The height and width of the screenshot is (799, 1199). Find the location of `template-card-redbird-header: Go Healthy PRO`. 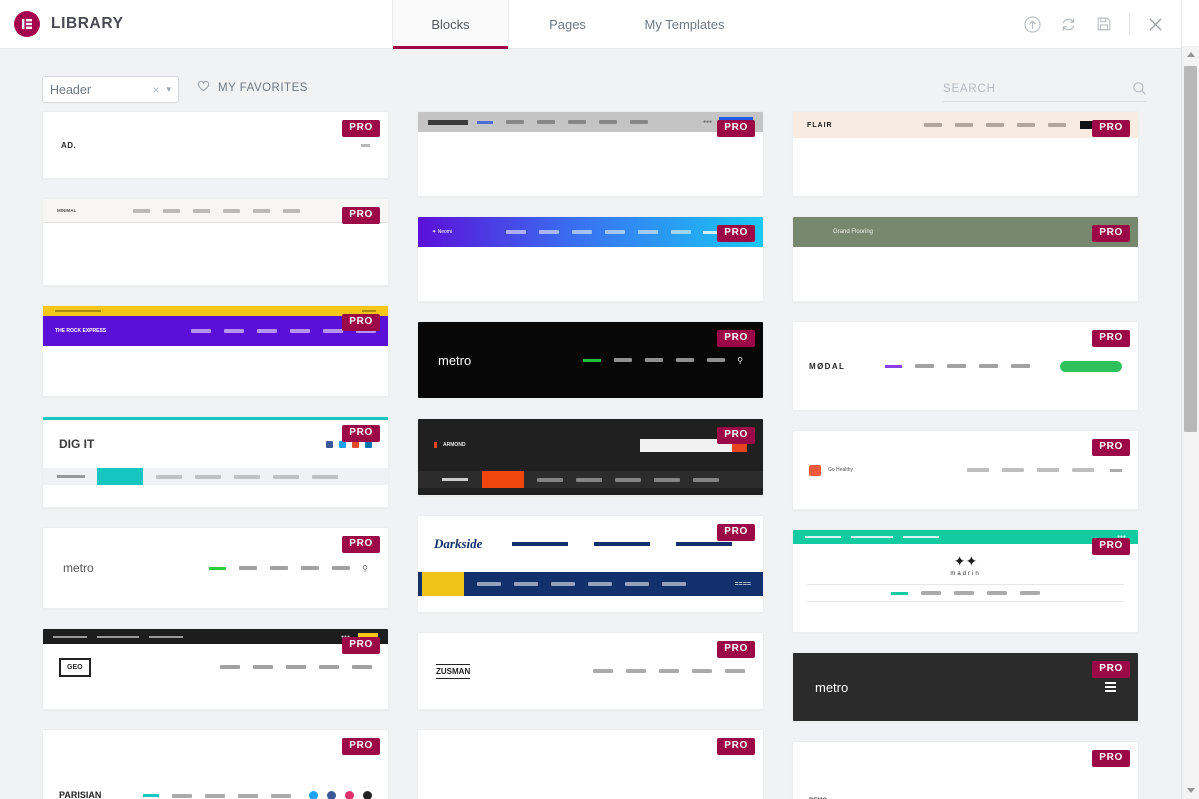

template-card-redbird-header: Go Healthy PRO is located at coordinates (965, 470).